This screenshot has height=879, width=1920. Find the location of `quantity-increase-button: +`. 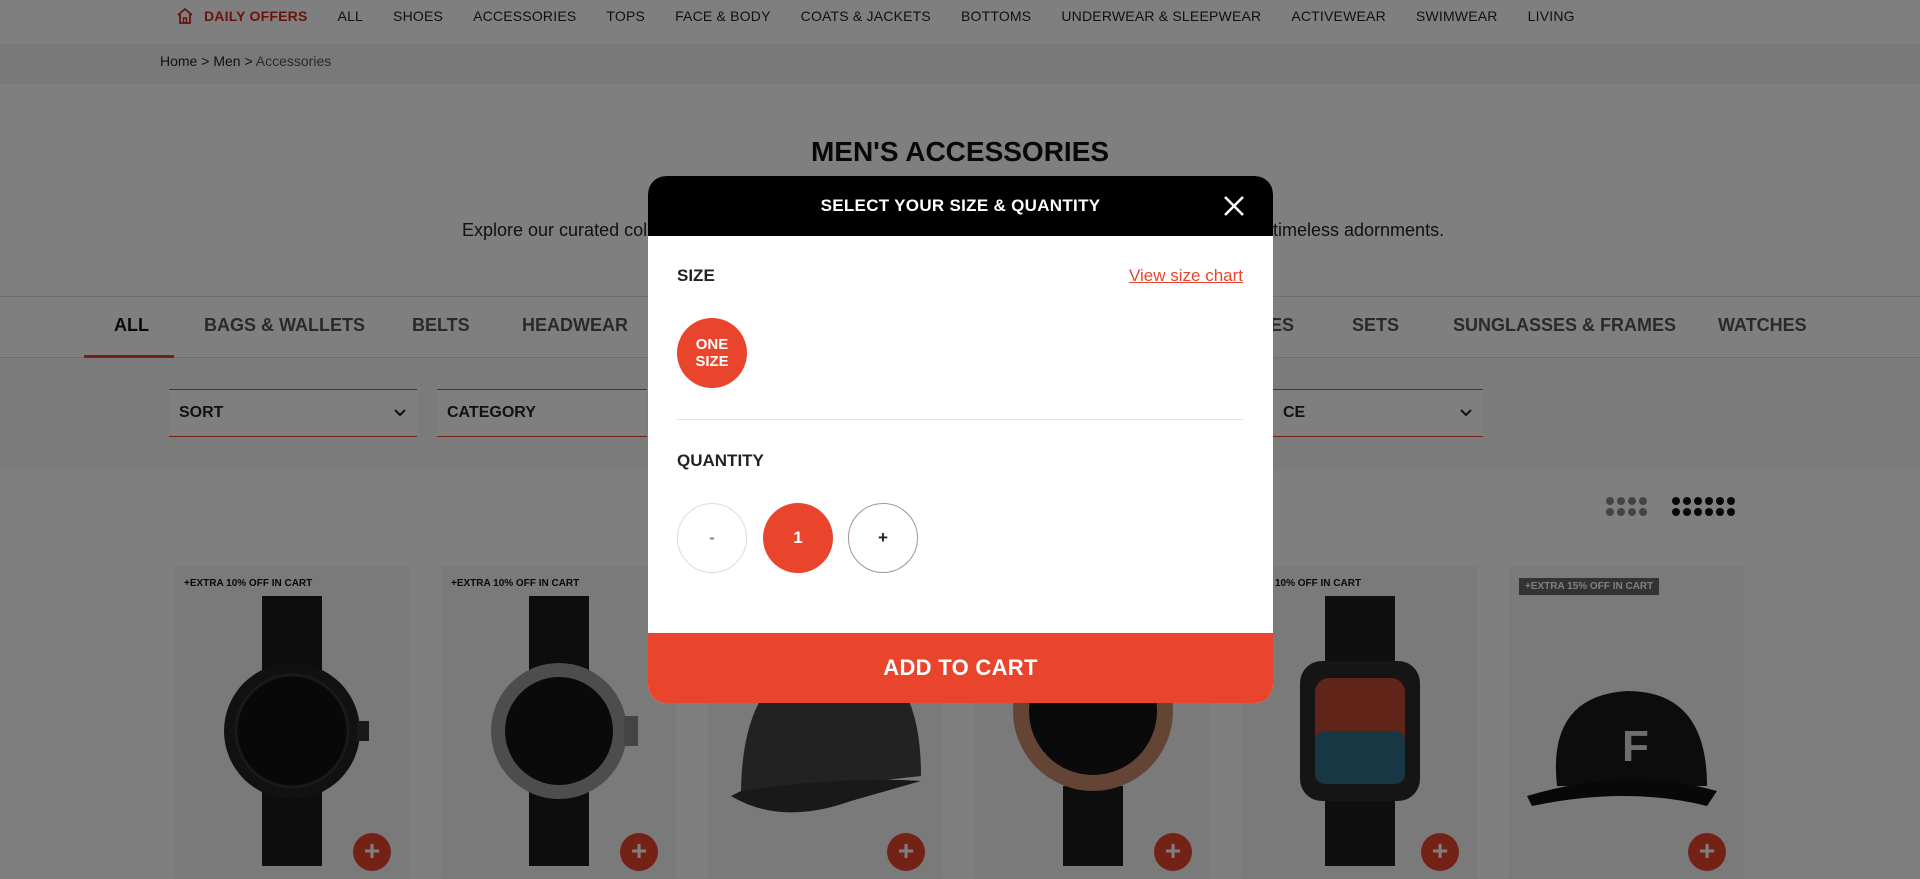

quantity-increase-button: + is located at coordinates (883, 538).